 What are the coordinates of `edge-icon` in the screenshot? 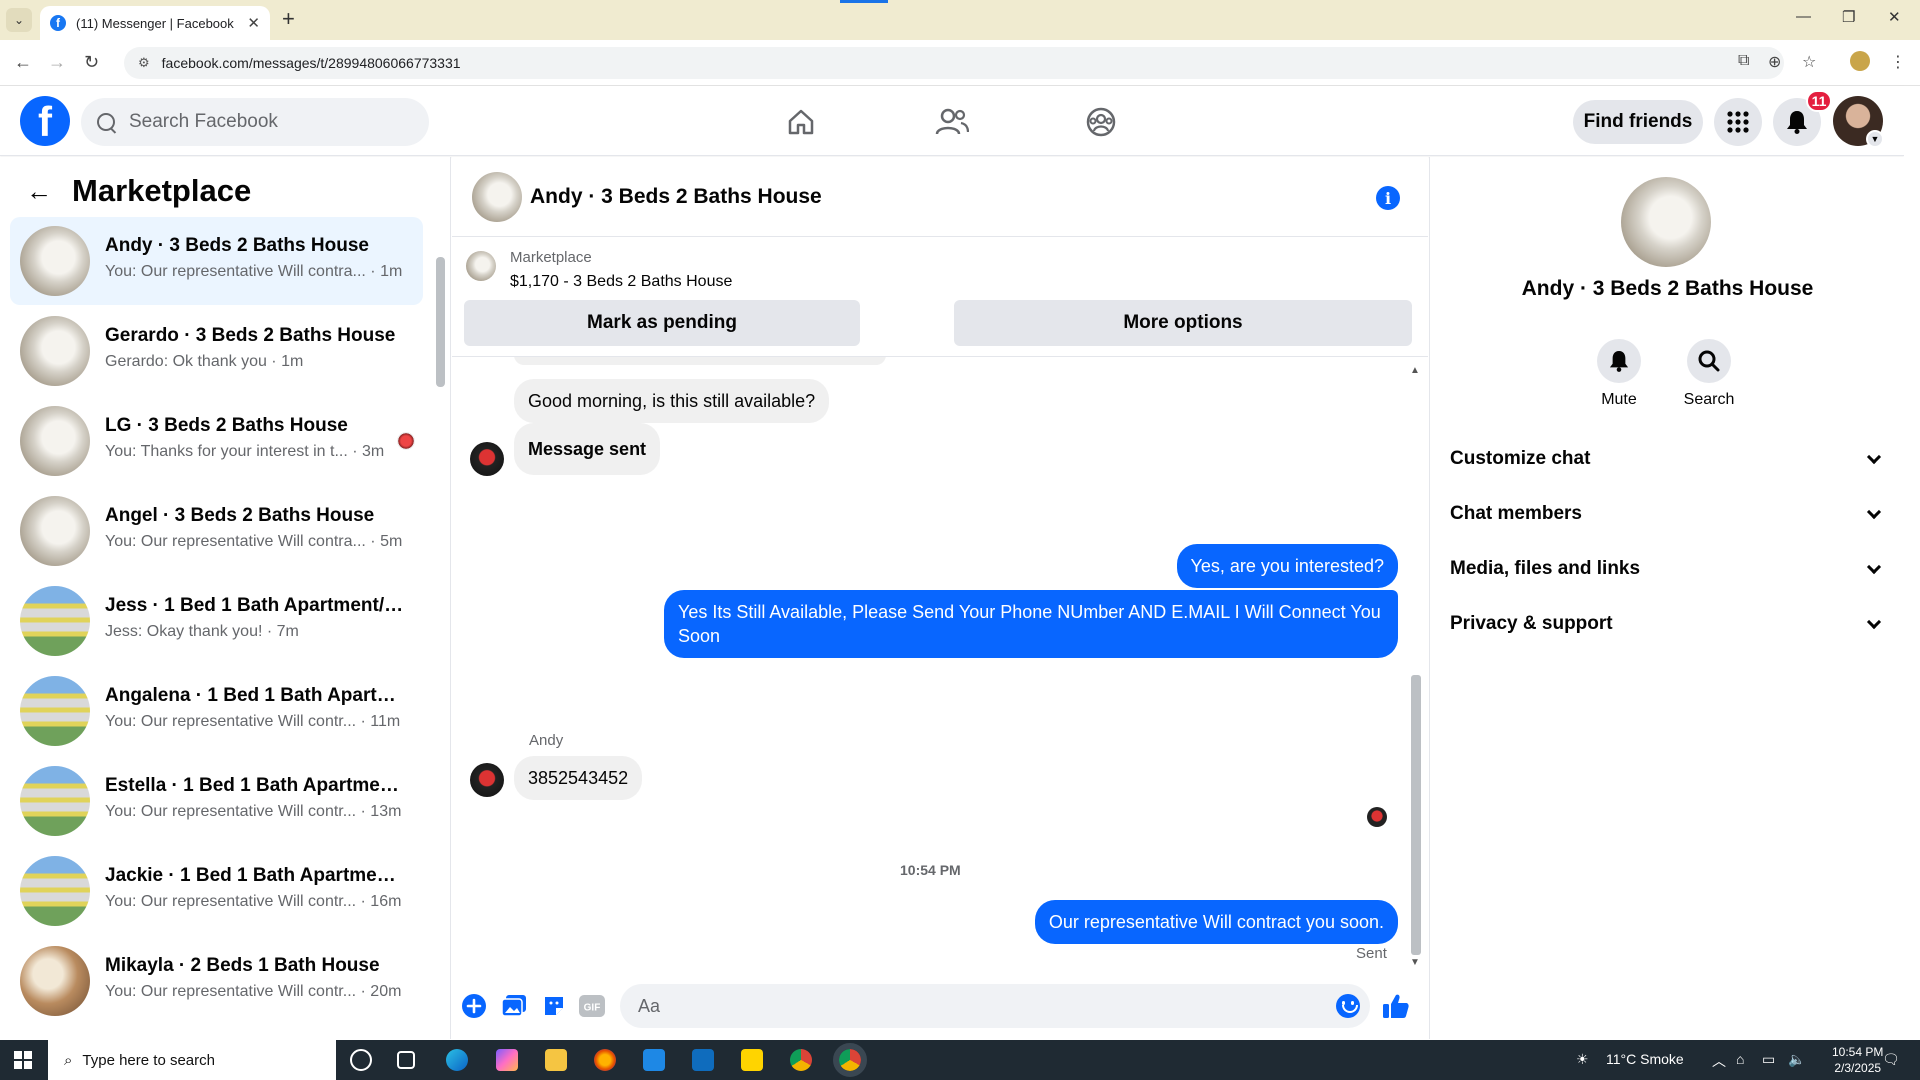 It's located at (457, 1060).